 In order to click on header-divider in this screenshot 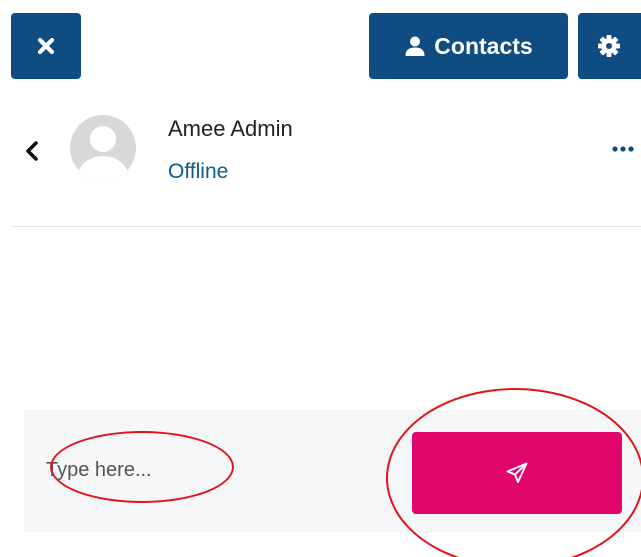, I will do `click(326, 226)`.